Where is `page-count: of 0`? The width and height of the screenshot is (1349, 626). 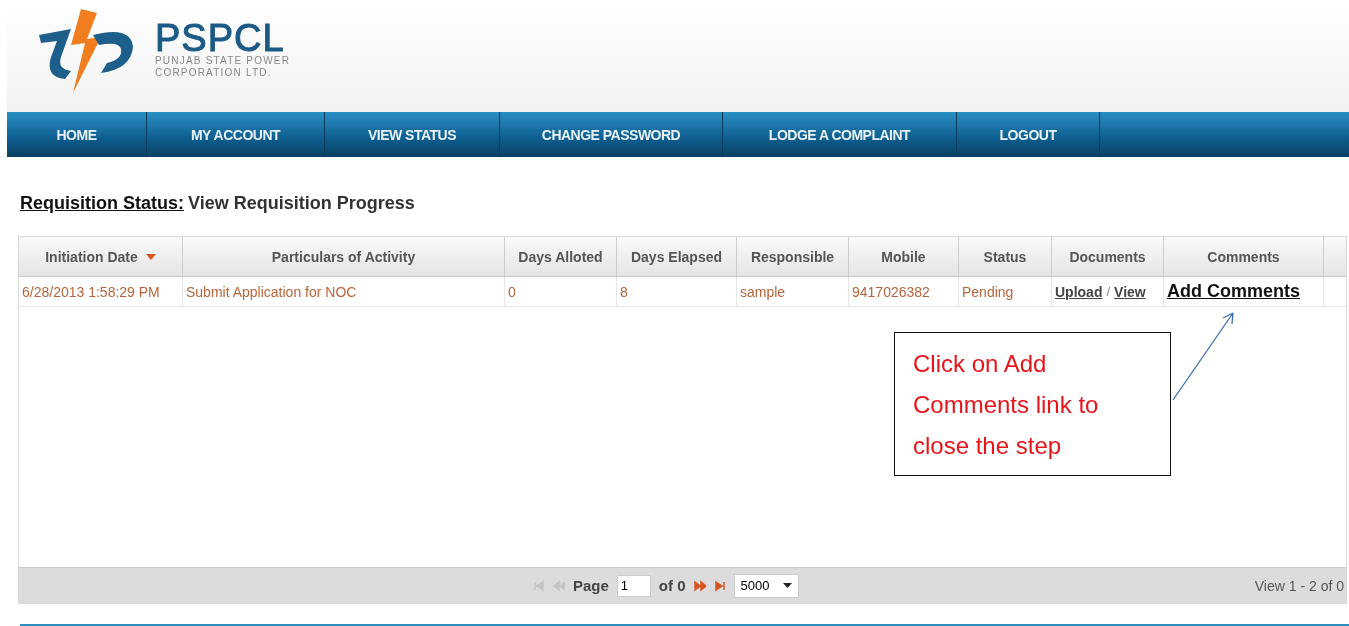
page-count: of 0 is located at coordinates (672, 585).